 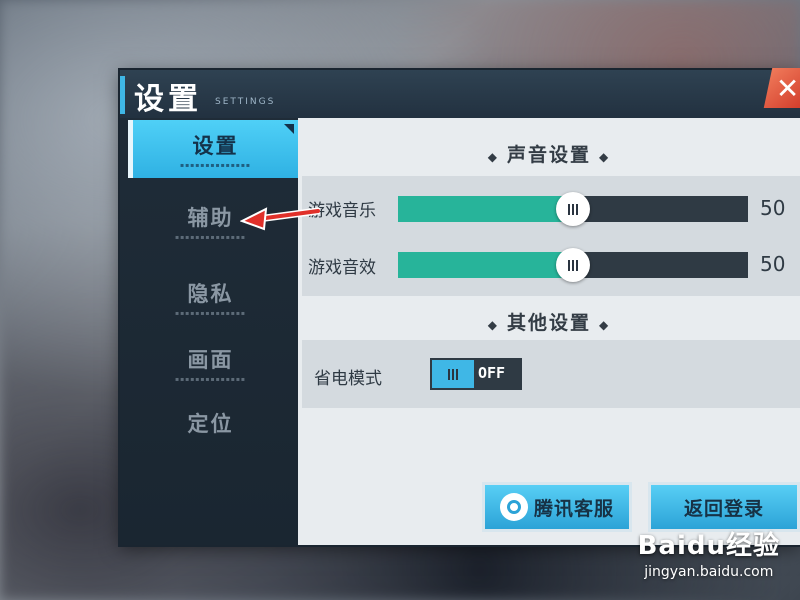 I want to click on watermark-url: jingyan.baidu.com, so click(x=709, y=572).